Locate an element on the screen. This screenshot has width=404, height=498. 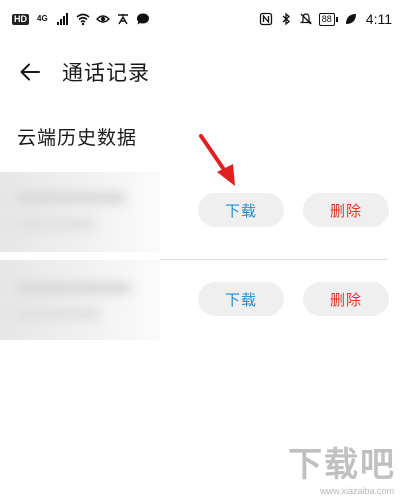
mute-icon is located at coordinates (305, 19).